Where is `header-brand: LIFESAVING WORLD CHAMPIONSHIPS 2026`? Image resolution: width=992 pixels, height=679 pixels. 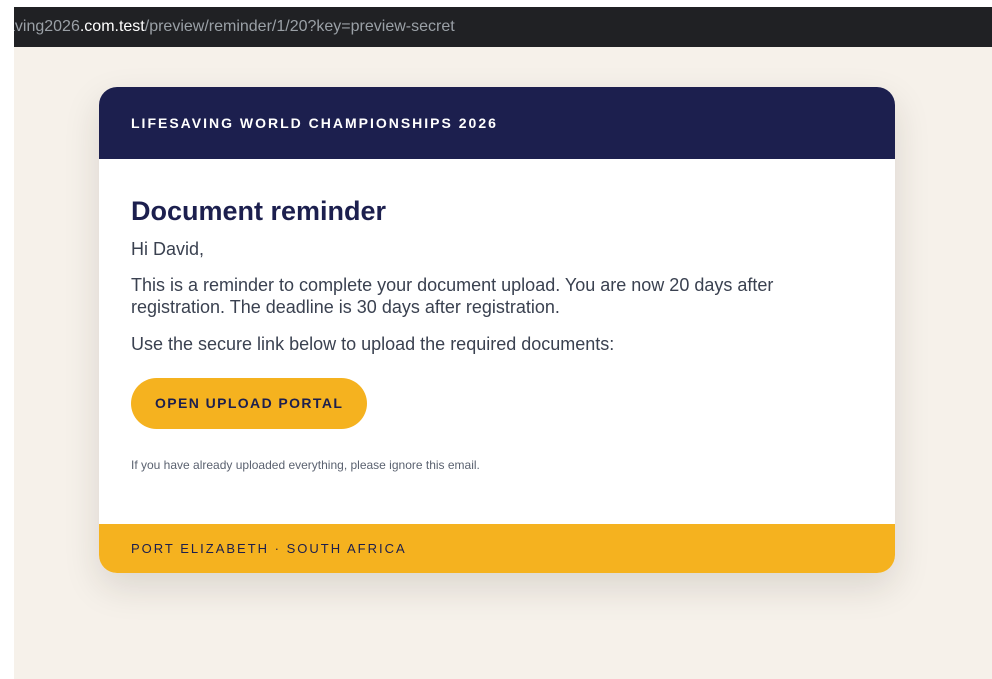 header-brand: LIFESAVING WORLD CHAMPIONSHIPS 2026 is located at coordinates (314, 123).